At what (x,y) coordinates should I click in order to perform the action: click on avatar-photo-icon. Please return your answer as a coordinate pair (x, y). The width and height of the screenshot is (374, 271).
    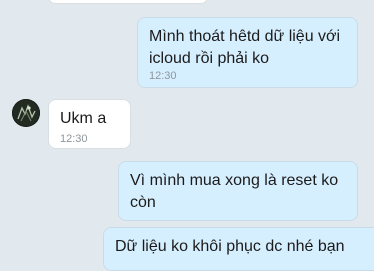
    Looking at the image, I should click on (26, 113).